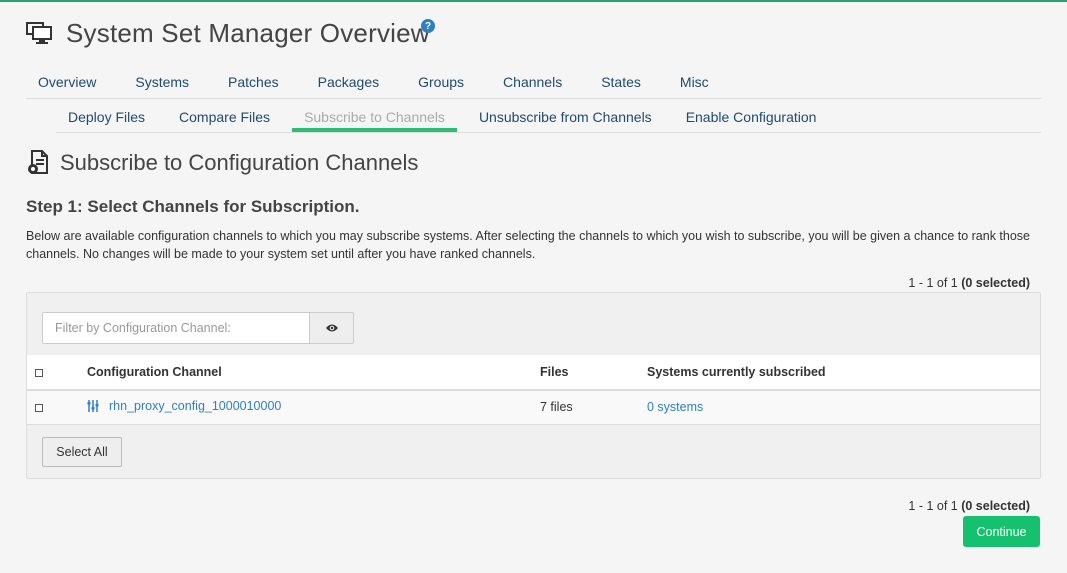 The height and width of the screenshot is (573, 1067). What do you see at coordinates (195, 406) in the screenshot?
I see `channel-name: rhn_proxy_config_1000010000` at bounding box center [195, 406].